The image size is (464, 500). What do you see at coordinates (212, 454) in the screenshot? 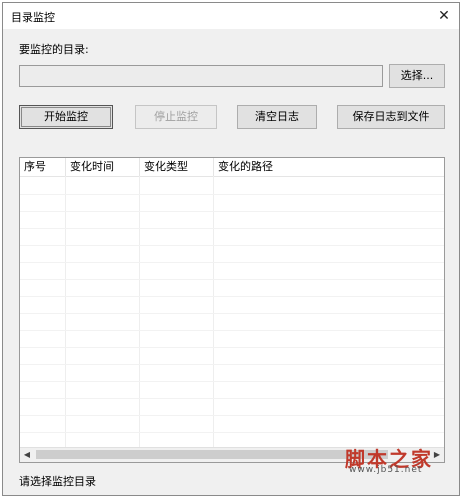
I see `scrollbar-thumb` at bounding box center [212, 454].